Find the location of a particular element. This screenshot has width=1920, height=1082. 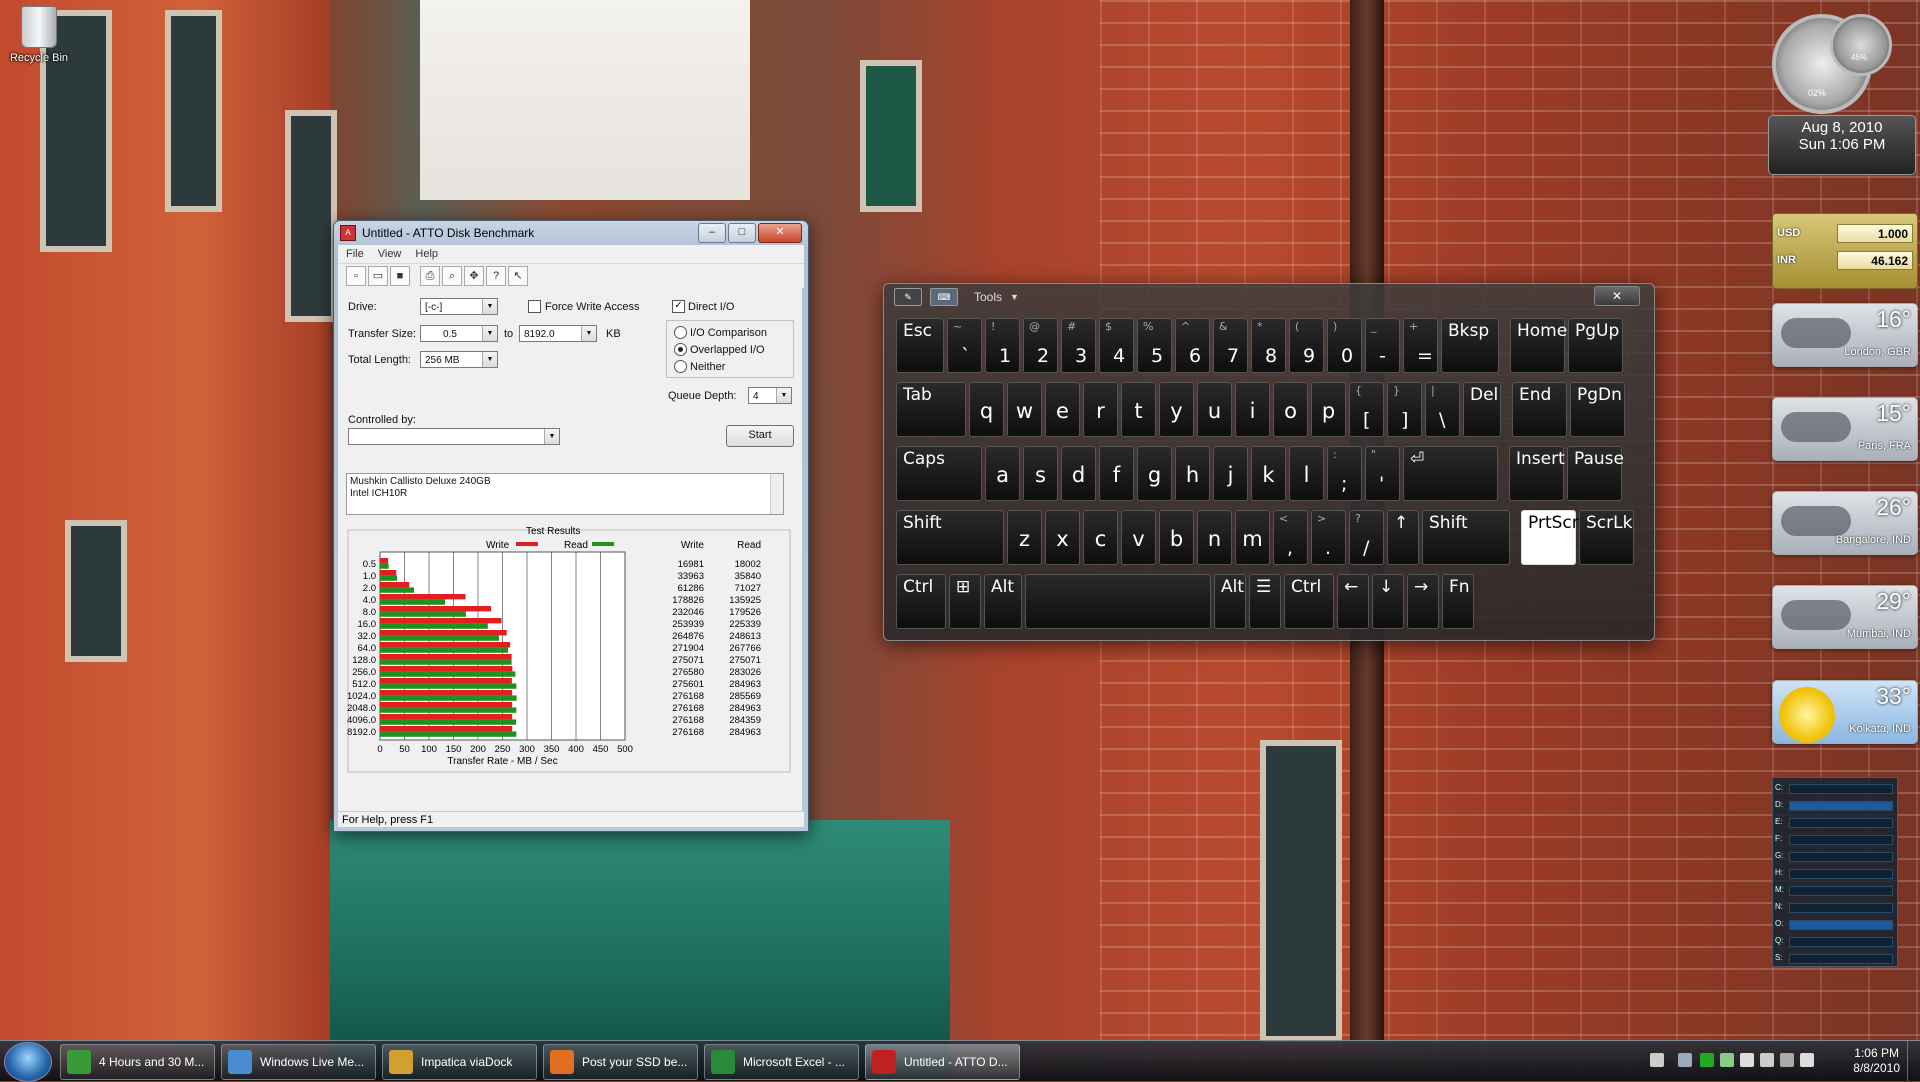

key-n: n is located at coordinates (1214, 537).